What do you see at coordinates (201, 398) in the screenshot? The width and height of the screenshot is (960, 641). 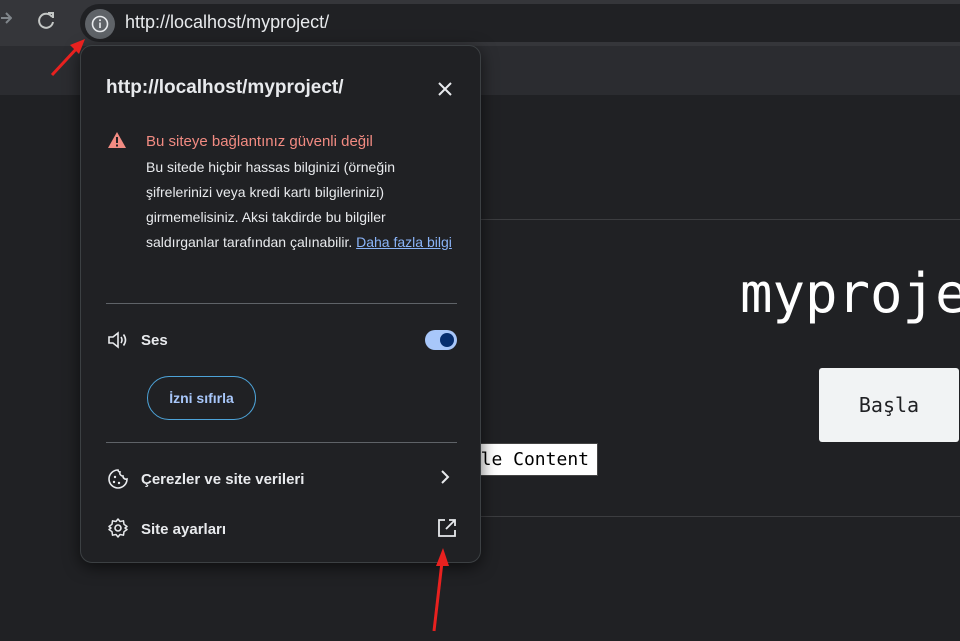 I see `reset-permission-button: İzni sıfırla` at bounding box center [201, 398].